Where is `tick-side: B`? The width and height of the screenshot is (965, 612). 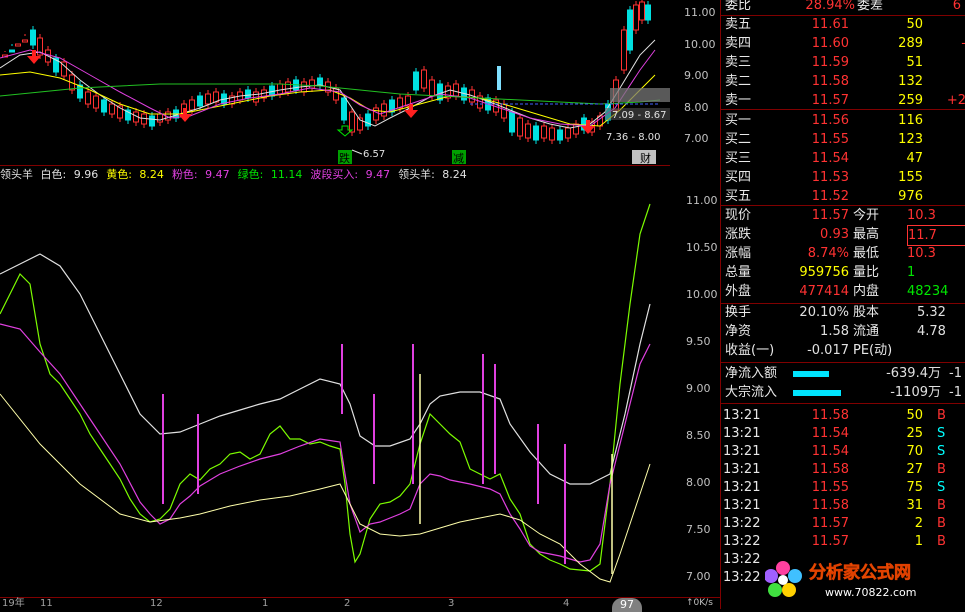
tick-side: B is located at coordinates (941, 541).